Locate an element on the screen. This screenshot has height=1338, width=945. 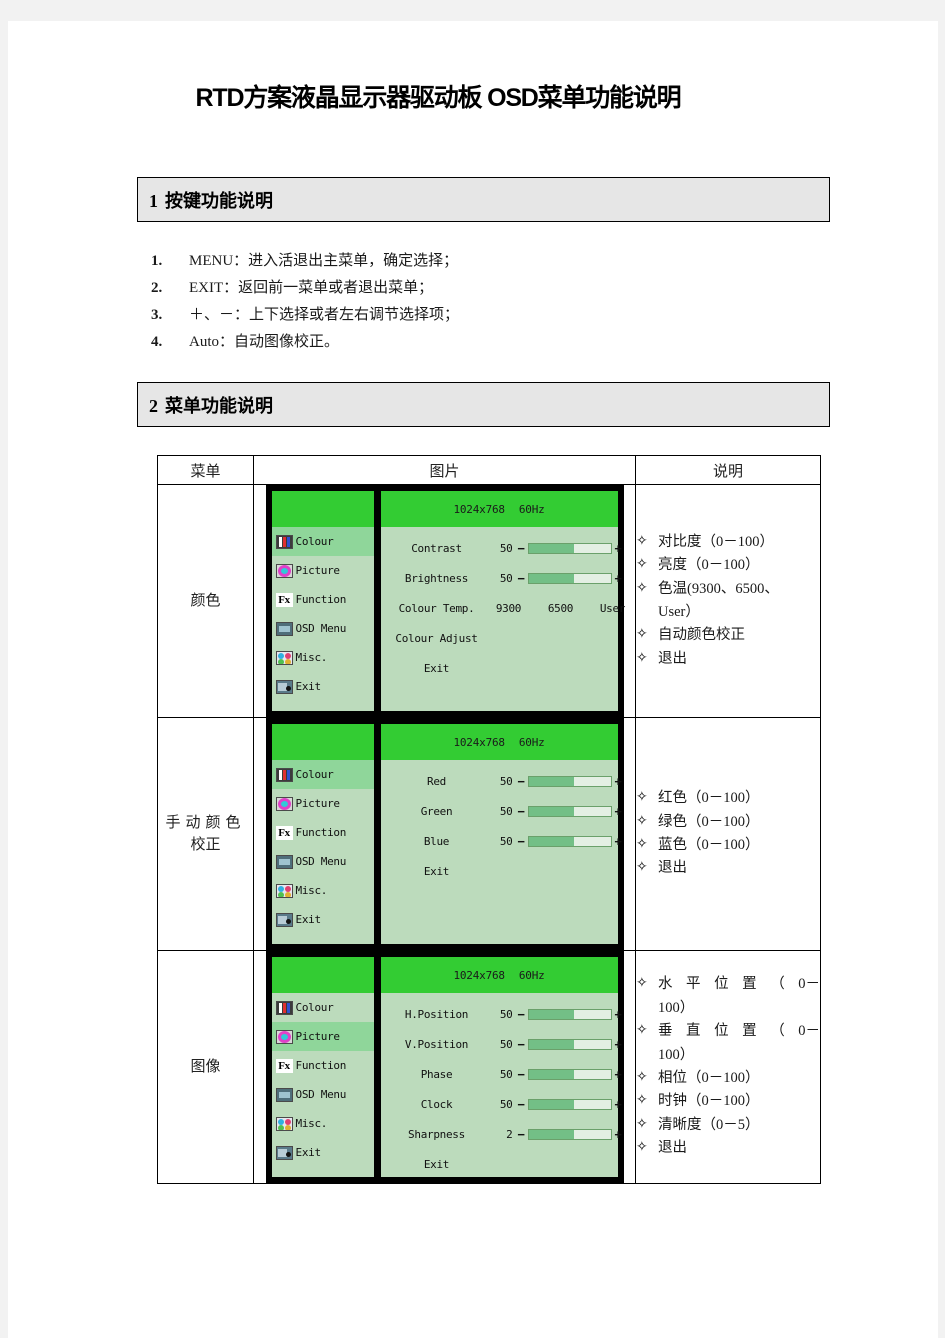
osd-option: 9300 is located at coordinates (509, 608).